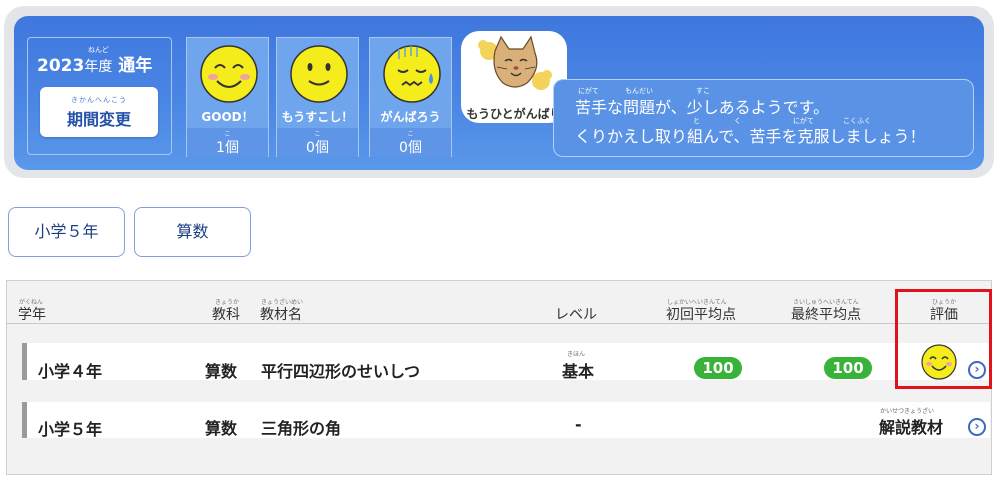 This screenshot has height=487, width=1000. I want to click on eval-name-try: がんばろう, so click(410, 117).